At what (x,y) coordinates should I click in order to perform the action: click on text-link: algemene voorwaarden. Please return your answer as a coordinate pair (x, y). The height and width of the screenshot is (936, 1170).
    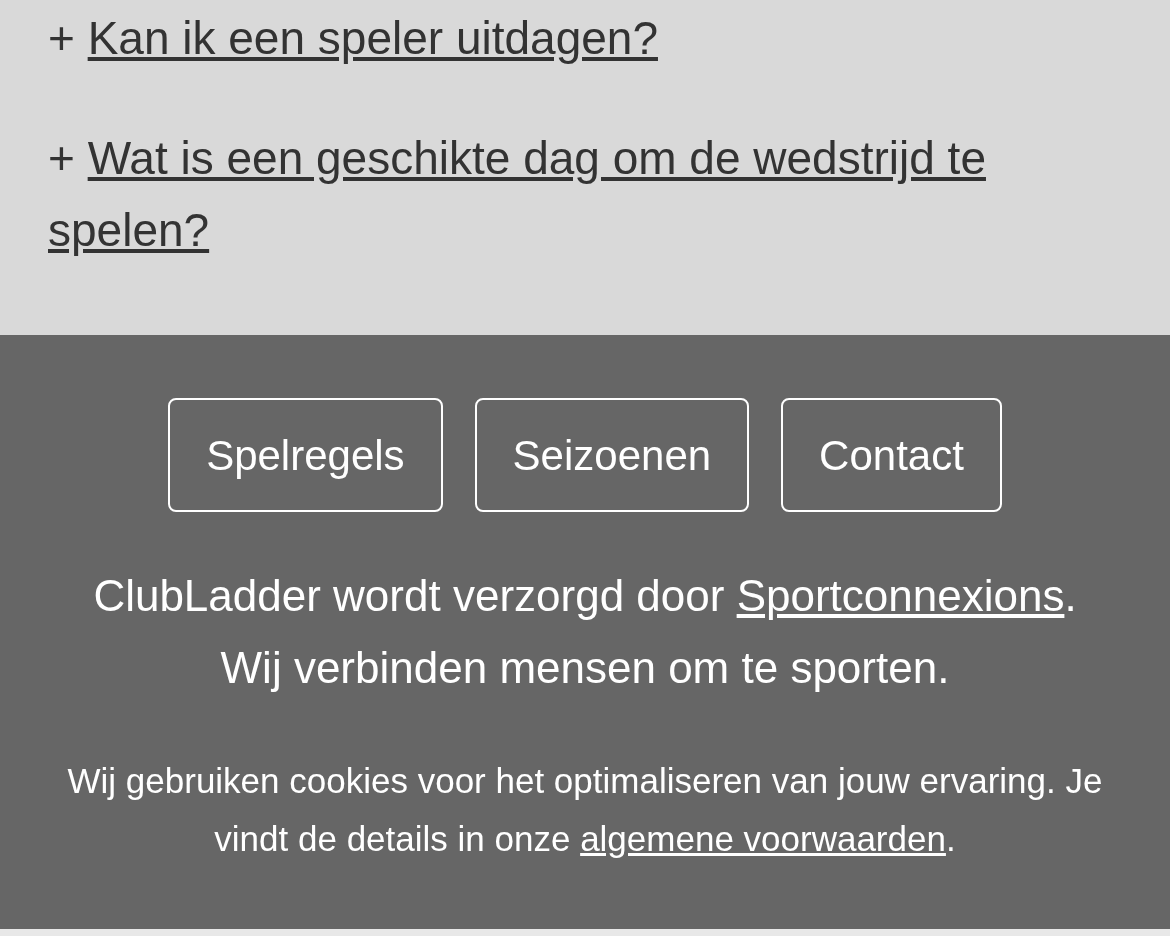
    Looking at the image, I should click on (763, 838).